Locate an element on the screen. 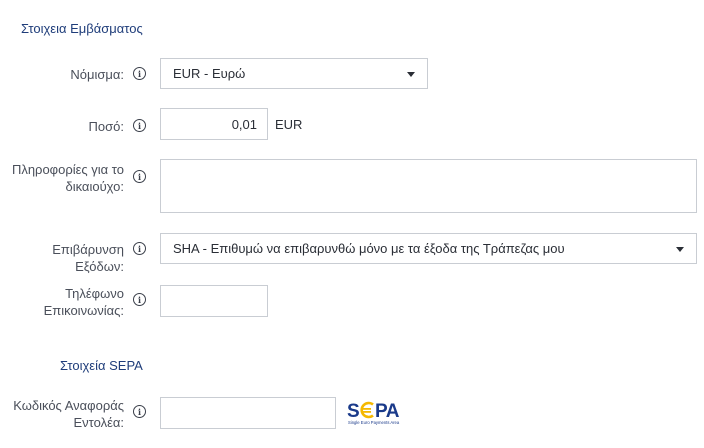 The image size is (704, 448). currency-select: EUR - Ευρώ is located at coordinates (294, 73).